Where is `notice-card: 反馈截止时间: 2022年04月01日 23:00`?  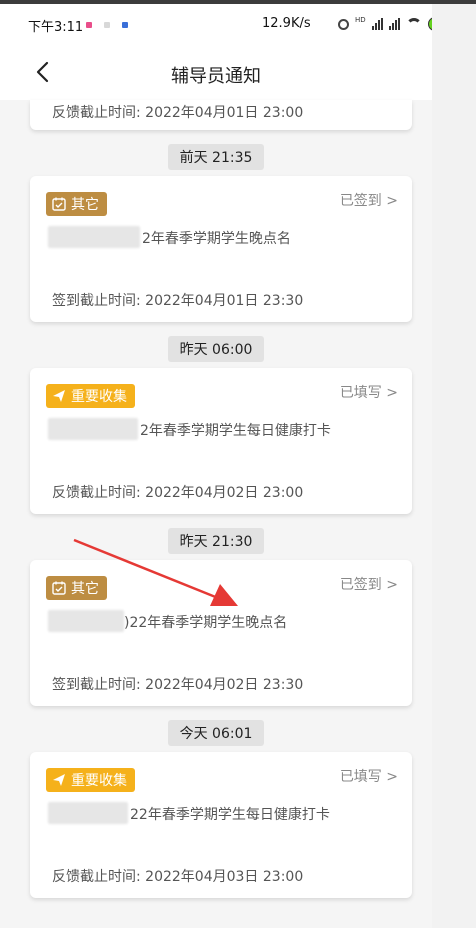
notice-card: 反馈截止时间: 2022年04月01日 23:00 is located at coordinates (221, 115).